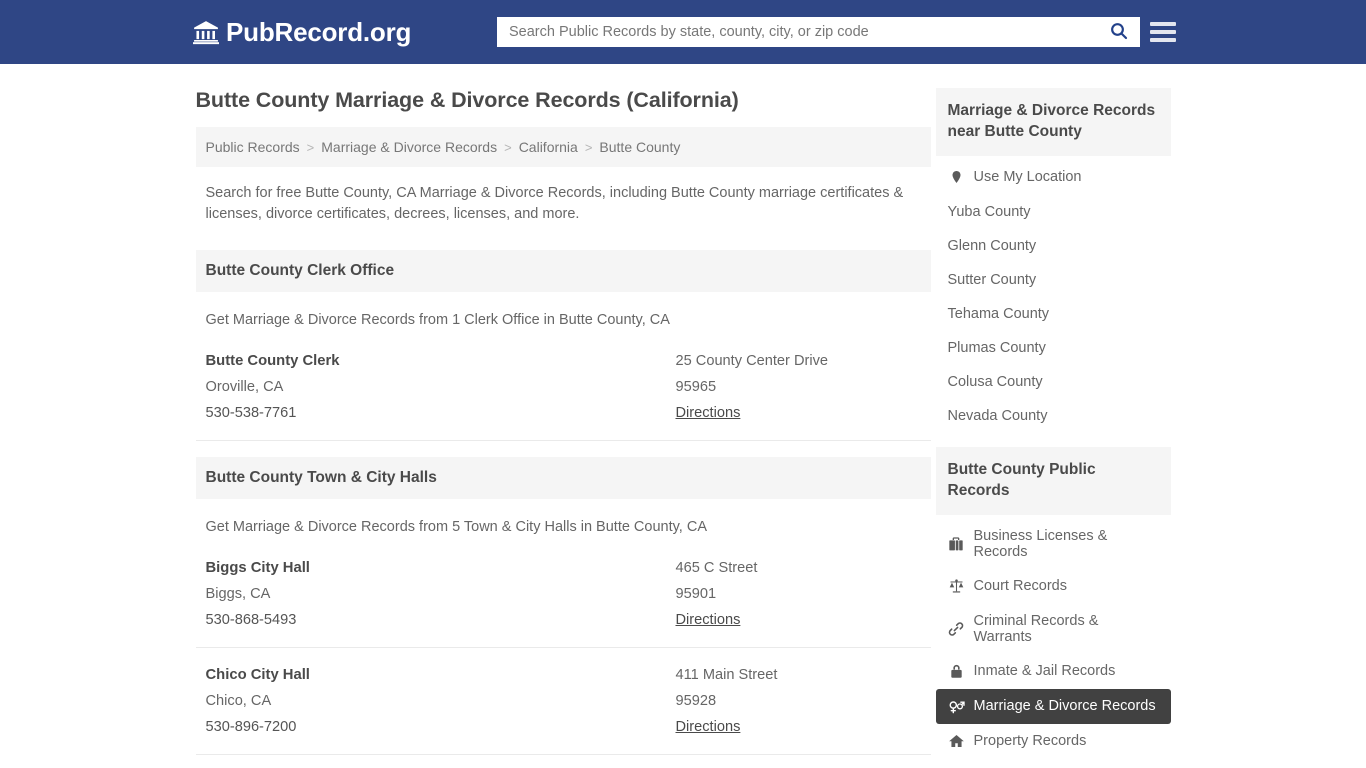 This screenshot has width=1366, height=768. What do you see at coordinates (1053, 416) in the screenshot?
I see `sidebar-nearby-item: Nevada County` at bounding box center [1053, 416].